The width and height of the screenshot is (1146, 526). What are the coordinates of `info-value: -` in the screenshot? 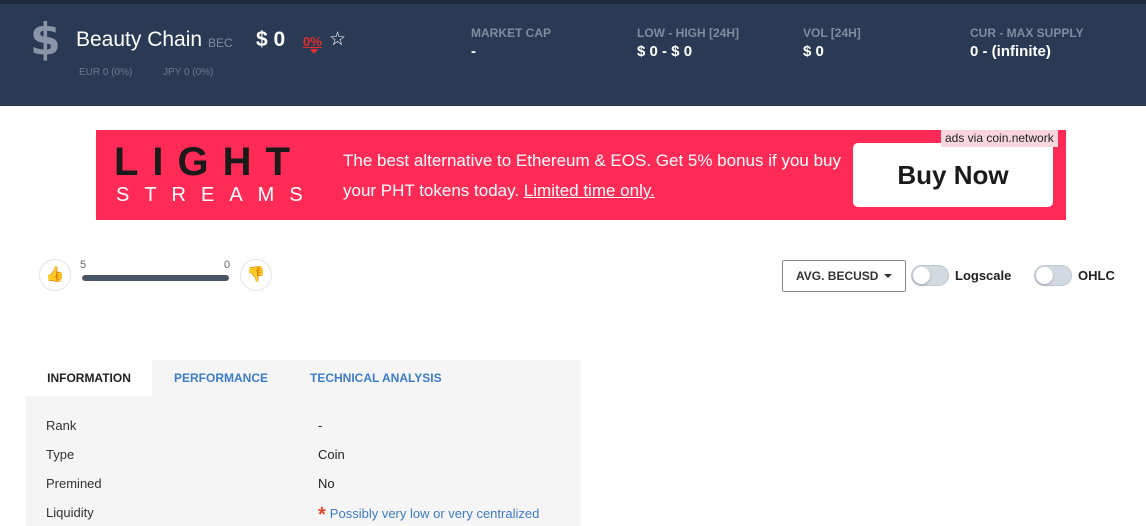 It's located at (320, 425).